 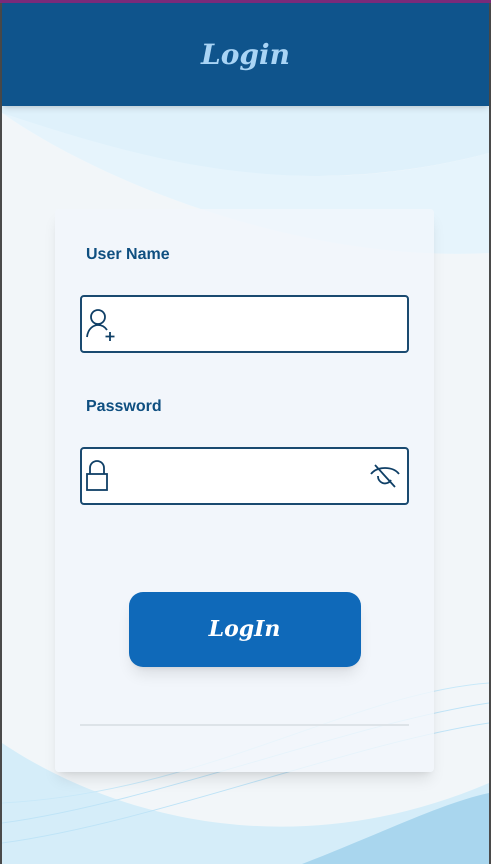 I want to click on username-field, so click(x=244, y=324).